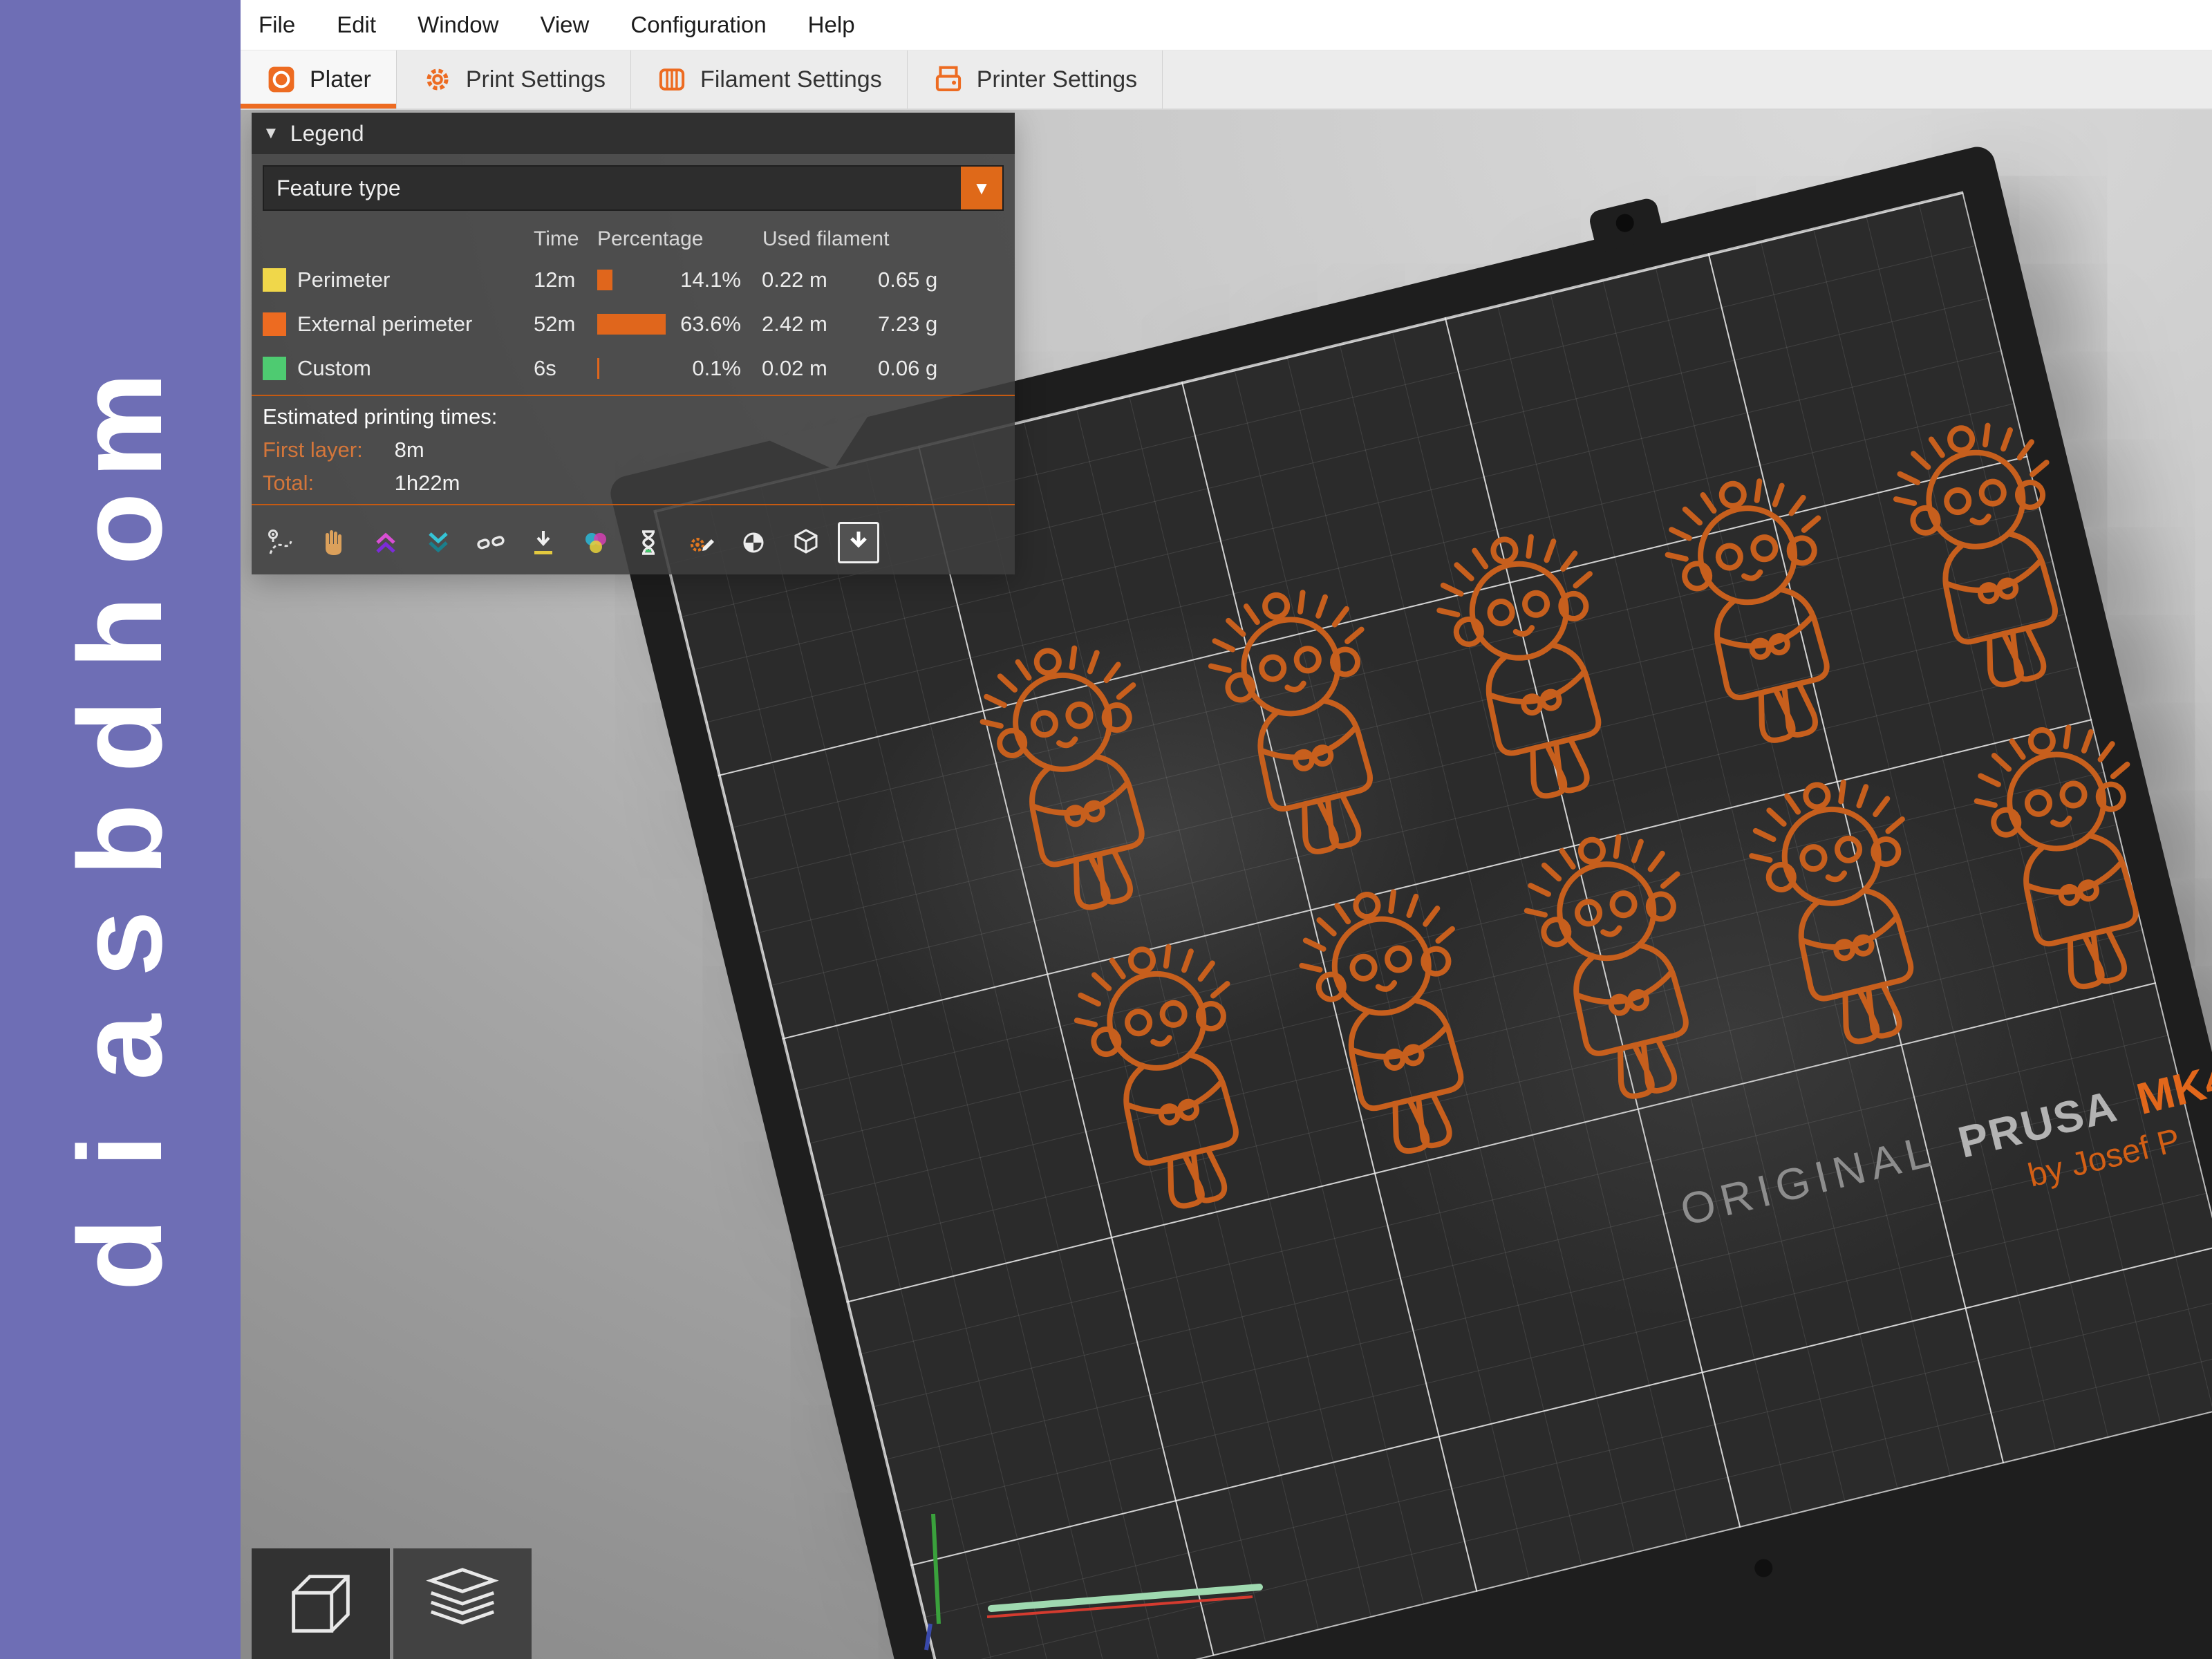 Image resolution: width=2212 pixels, height=1659 pixels. I want to click on bed-mount-tab, so click(1626, 225).